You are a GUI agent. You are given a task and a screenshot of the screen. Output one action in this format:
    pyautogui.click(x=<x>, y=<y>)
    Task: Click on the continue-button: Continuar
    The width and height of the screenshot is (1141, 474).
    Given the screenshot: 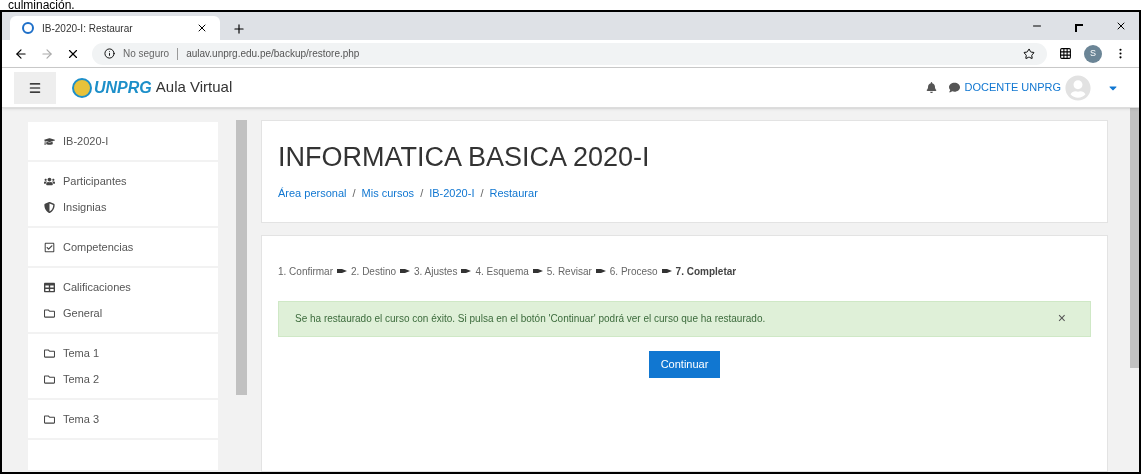 What is the action you would take?
    pyautogui.click(x=684, y=364)
    